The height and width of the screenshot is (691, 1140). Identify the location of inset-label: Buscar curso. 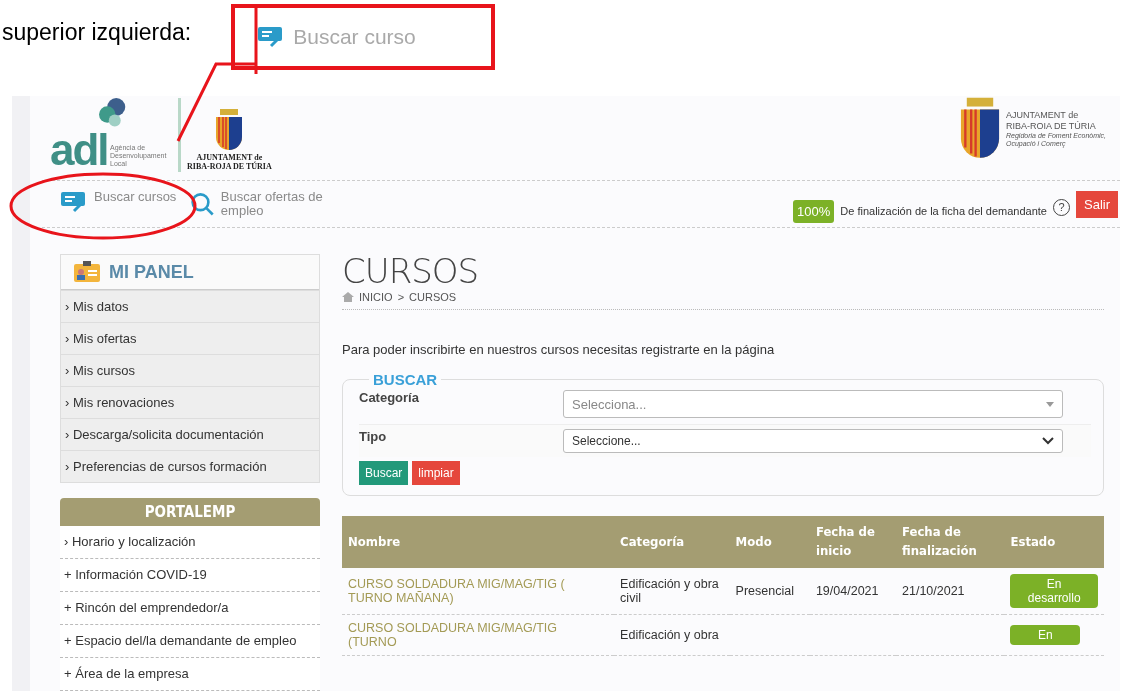
(354, 37).